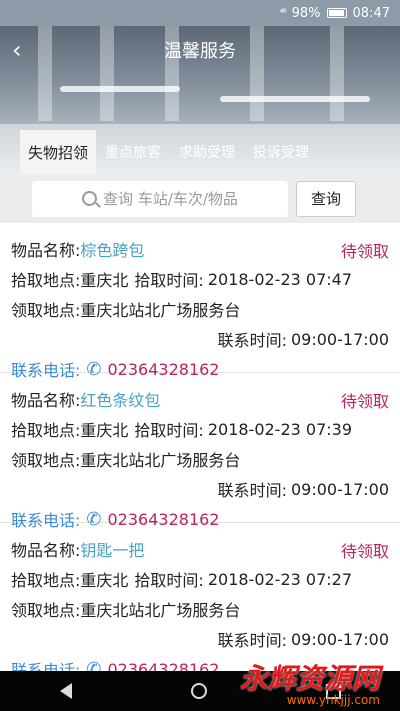  I want to click on network-indicator: ⁴⁶, so click(283, 13).